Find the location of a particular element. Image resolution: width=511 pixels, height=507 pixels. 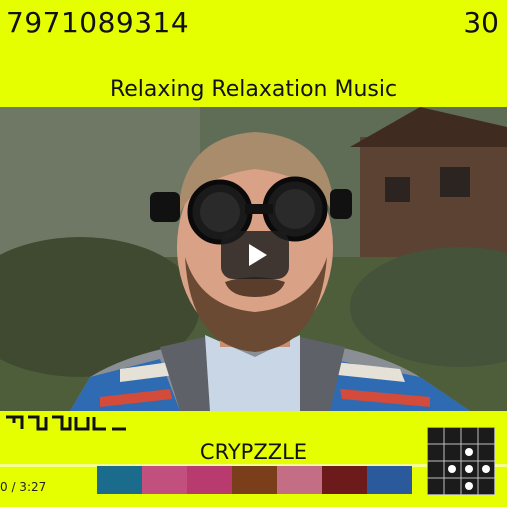

grid-pattern-graphic is located at coordinates (461, 461).